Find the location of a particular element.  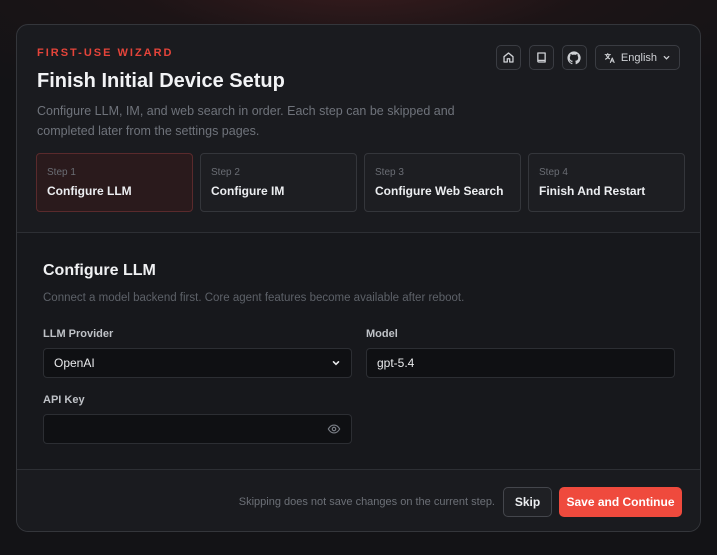

step-configure-llm: Step 1 Configure LLM is located at coordinates (114, 182).